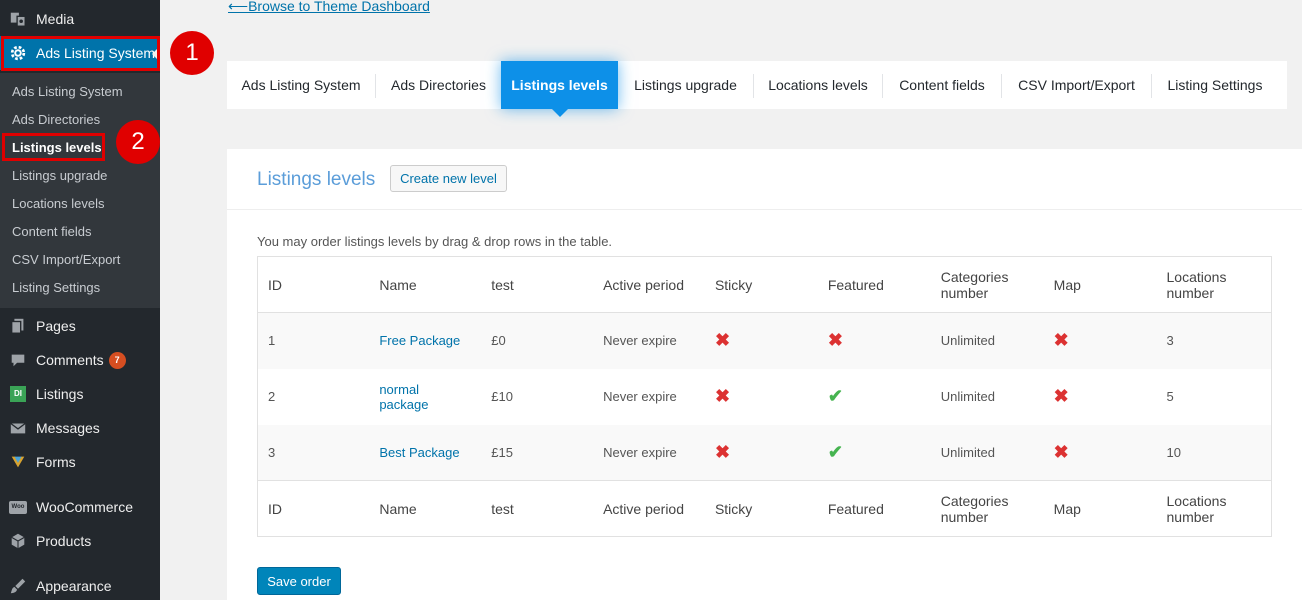 This screenshot has height=600, width=1302. I want to click on column-header-name: Name, so click(398, 284).